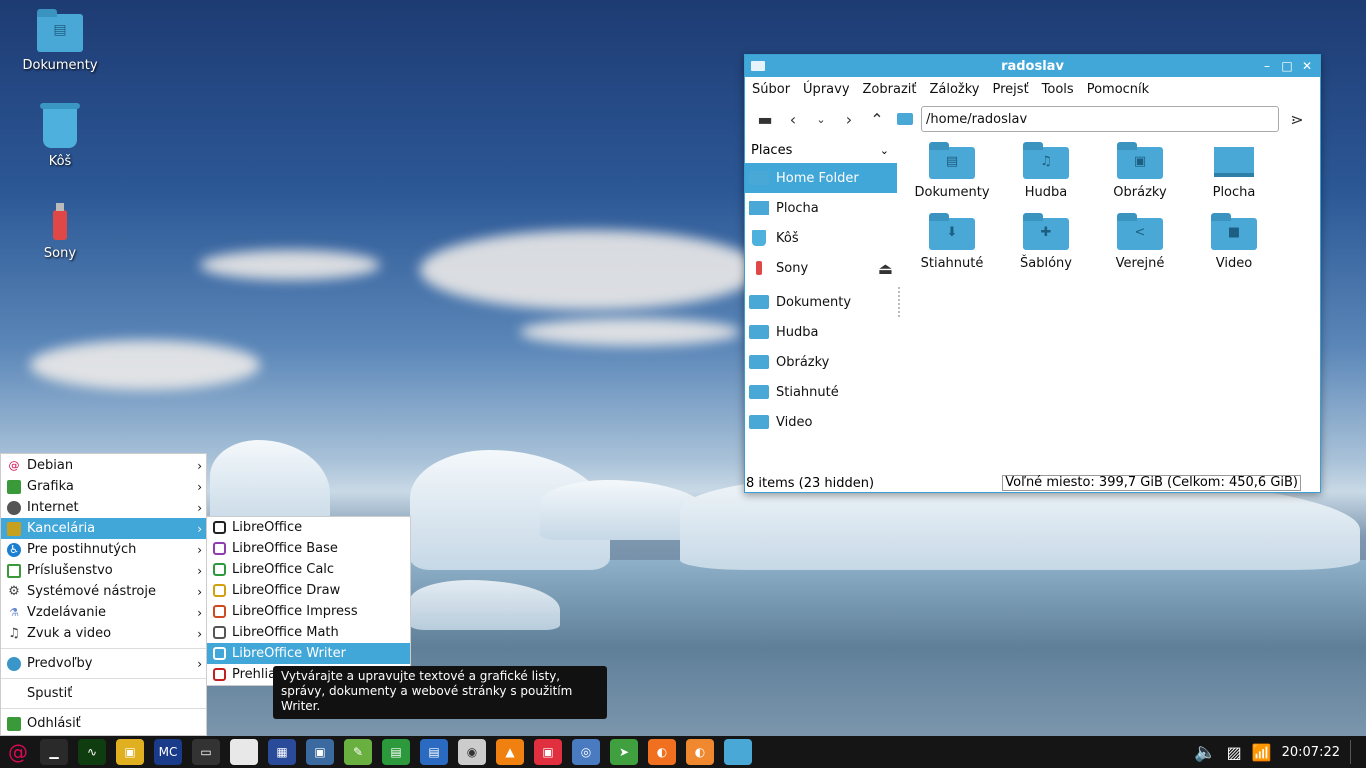 This screenshot has width=1366, height=768. What do you see at coordinates (793, 119) in the screenshot?
I see `back-button: ‹` at bounding box center [793, 119].